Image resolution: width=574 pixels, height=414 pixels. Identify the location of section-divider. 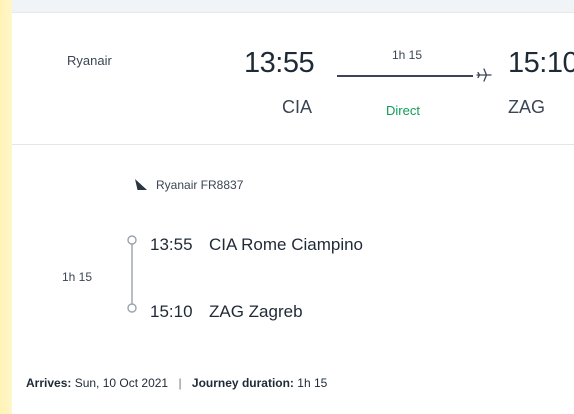
(293, 144).